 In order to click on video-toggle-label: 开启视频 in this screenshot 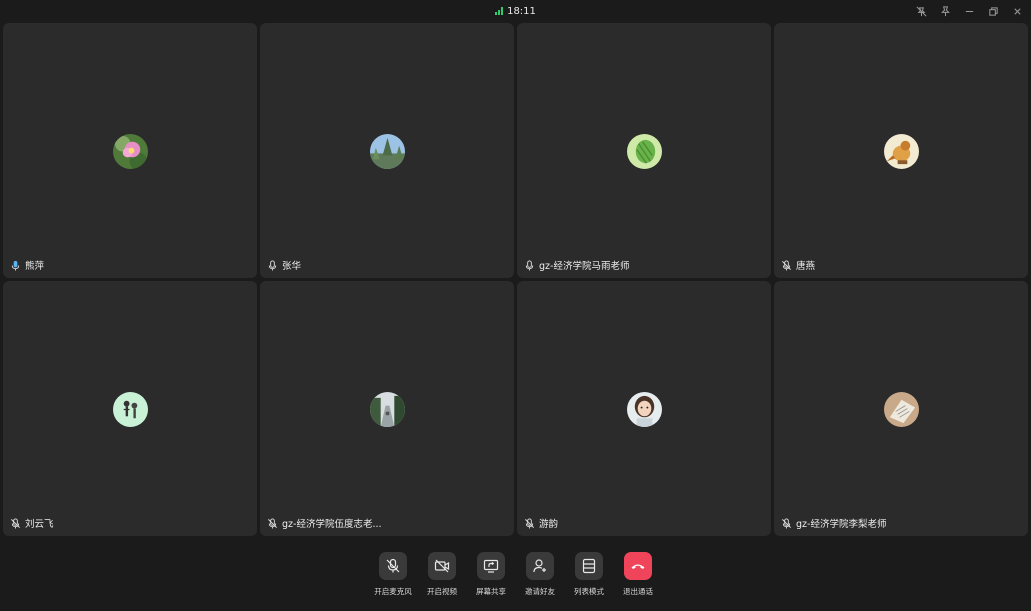, I will do `click(442, 591)`.